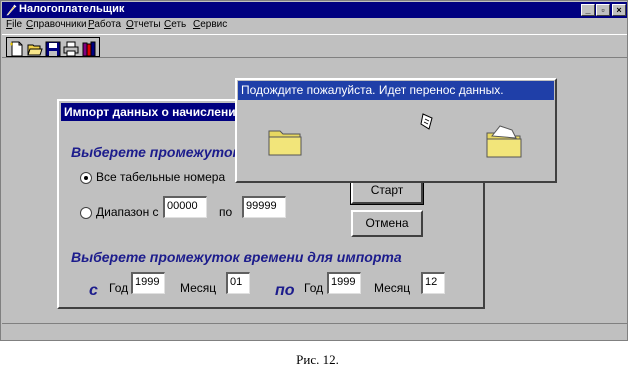 The width and height of the screenshot is (635, 371). Describe the element at coordinates (161, 177) in the screenshot. I see `all-numbers-label: Все табельные номера` at that location.